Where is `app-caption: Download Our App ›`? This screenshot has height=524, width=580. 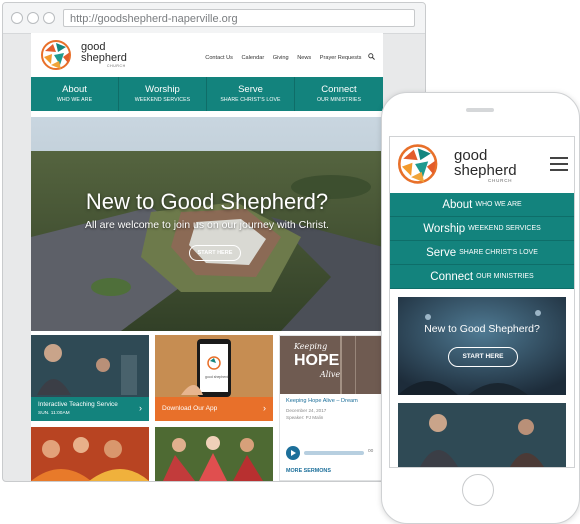
app-caption: Download Our App › is located at coordinates (214, 409).